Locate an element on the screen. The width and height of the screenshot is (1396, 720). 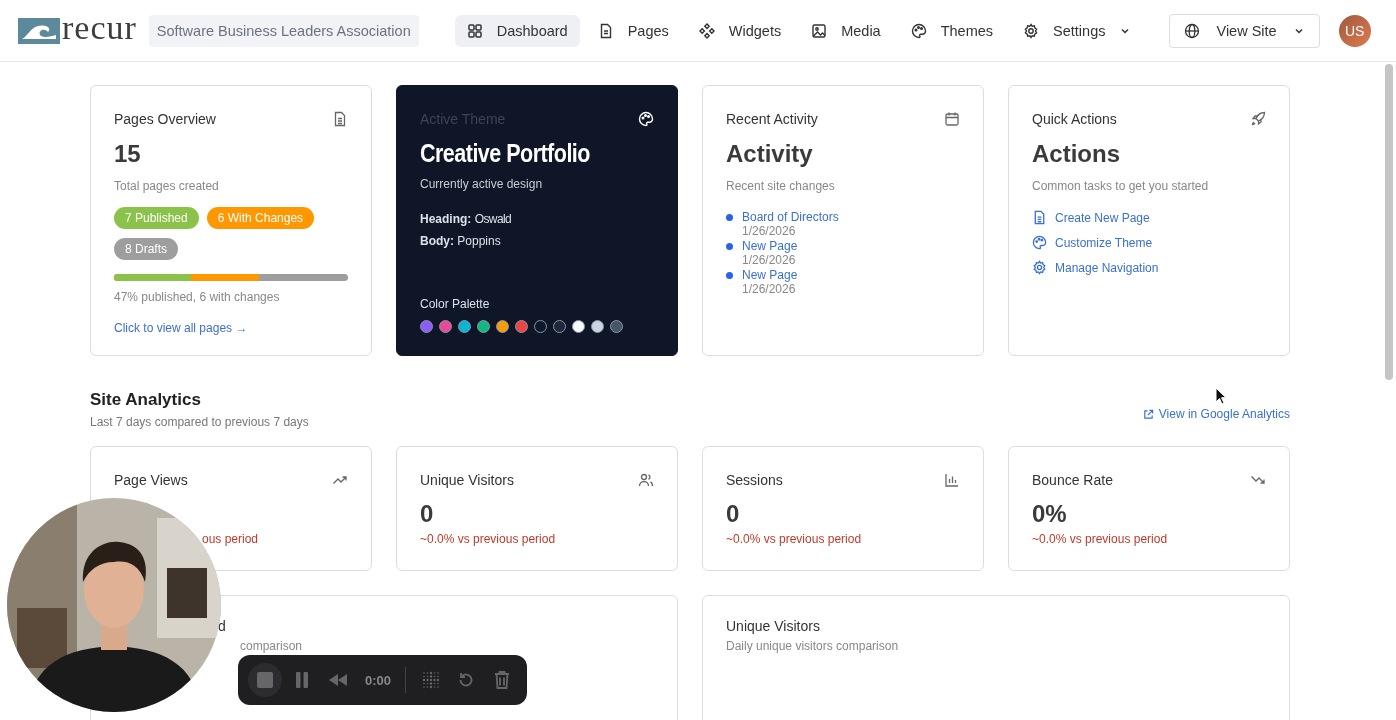
chart-title: Unique Visitors is located at coordinates (773, 626).